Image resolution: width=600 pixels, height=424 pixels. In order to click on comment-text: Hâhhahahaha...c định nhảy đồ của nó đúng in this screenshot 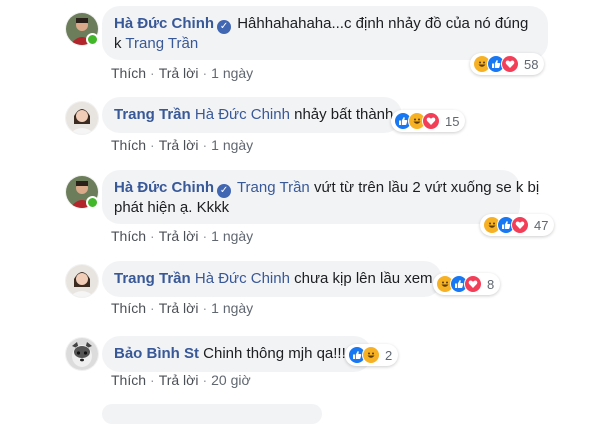, I will do `click(383, 23)`.